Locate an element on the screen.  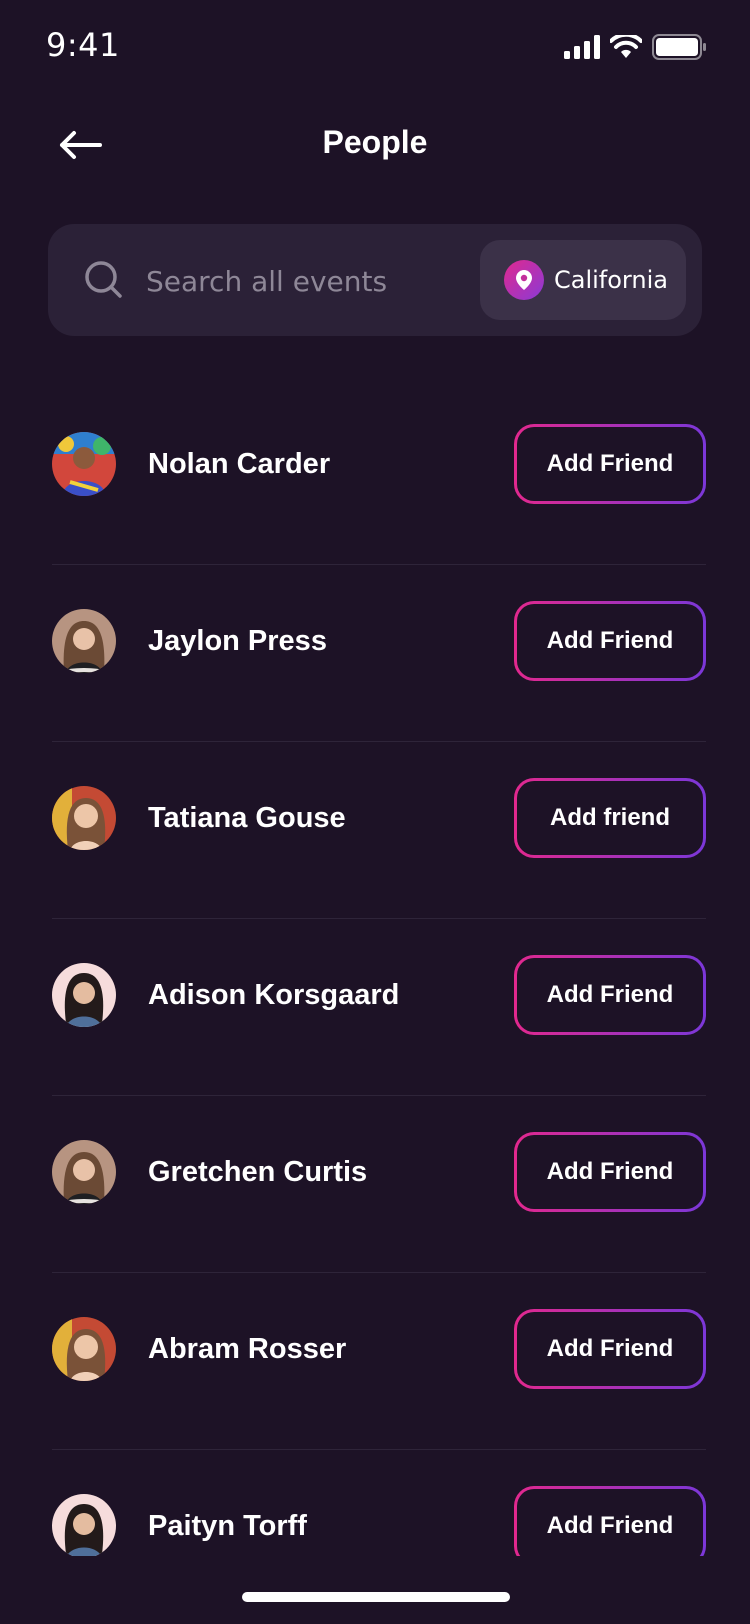
search-bar: California is located at coordinates (375, 280).